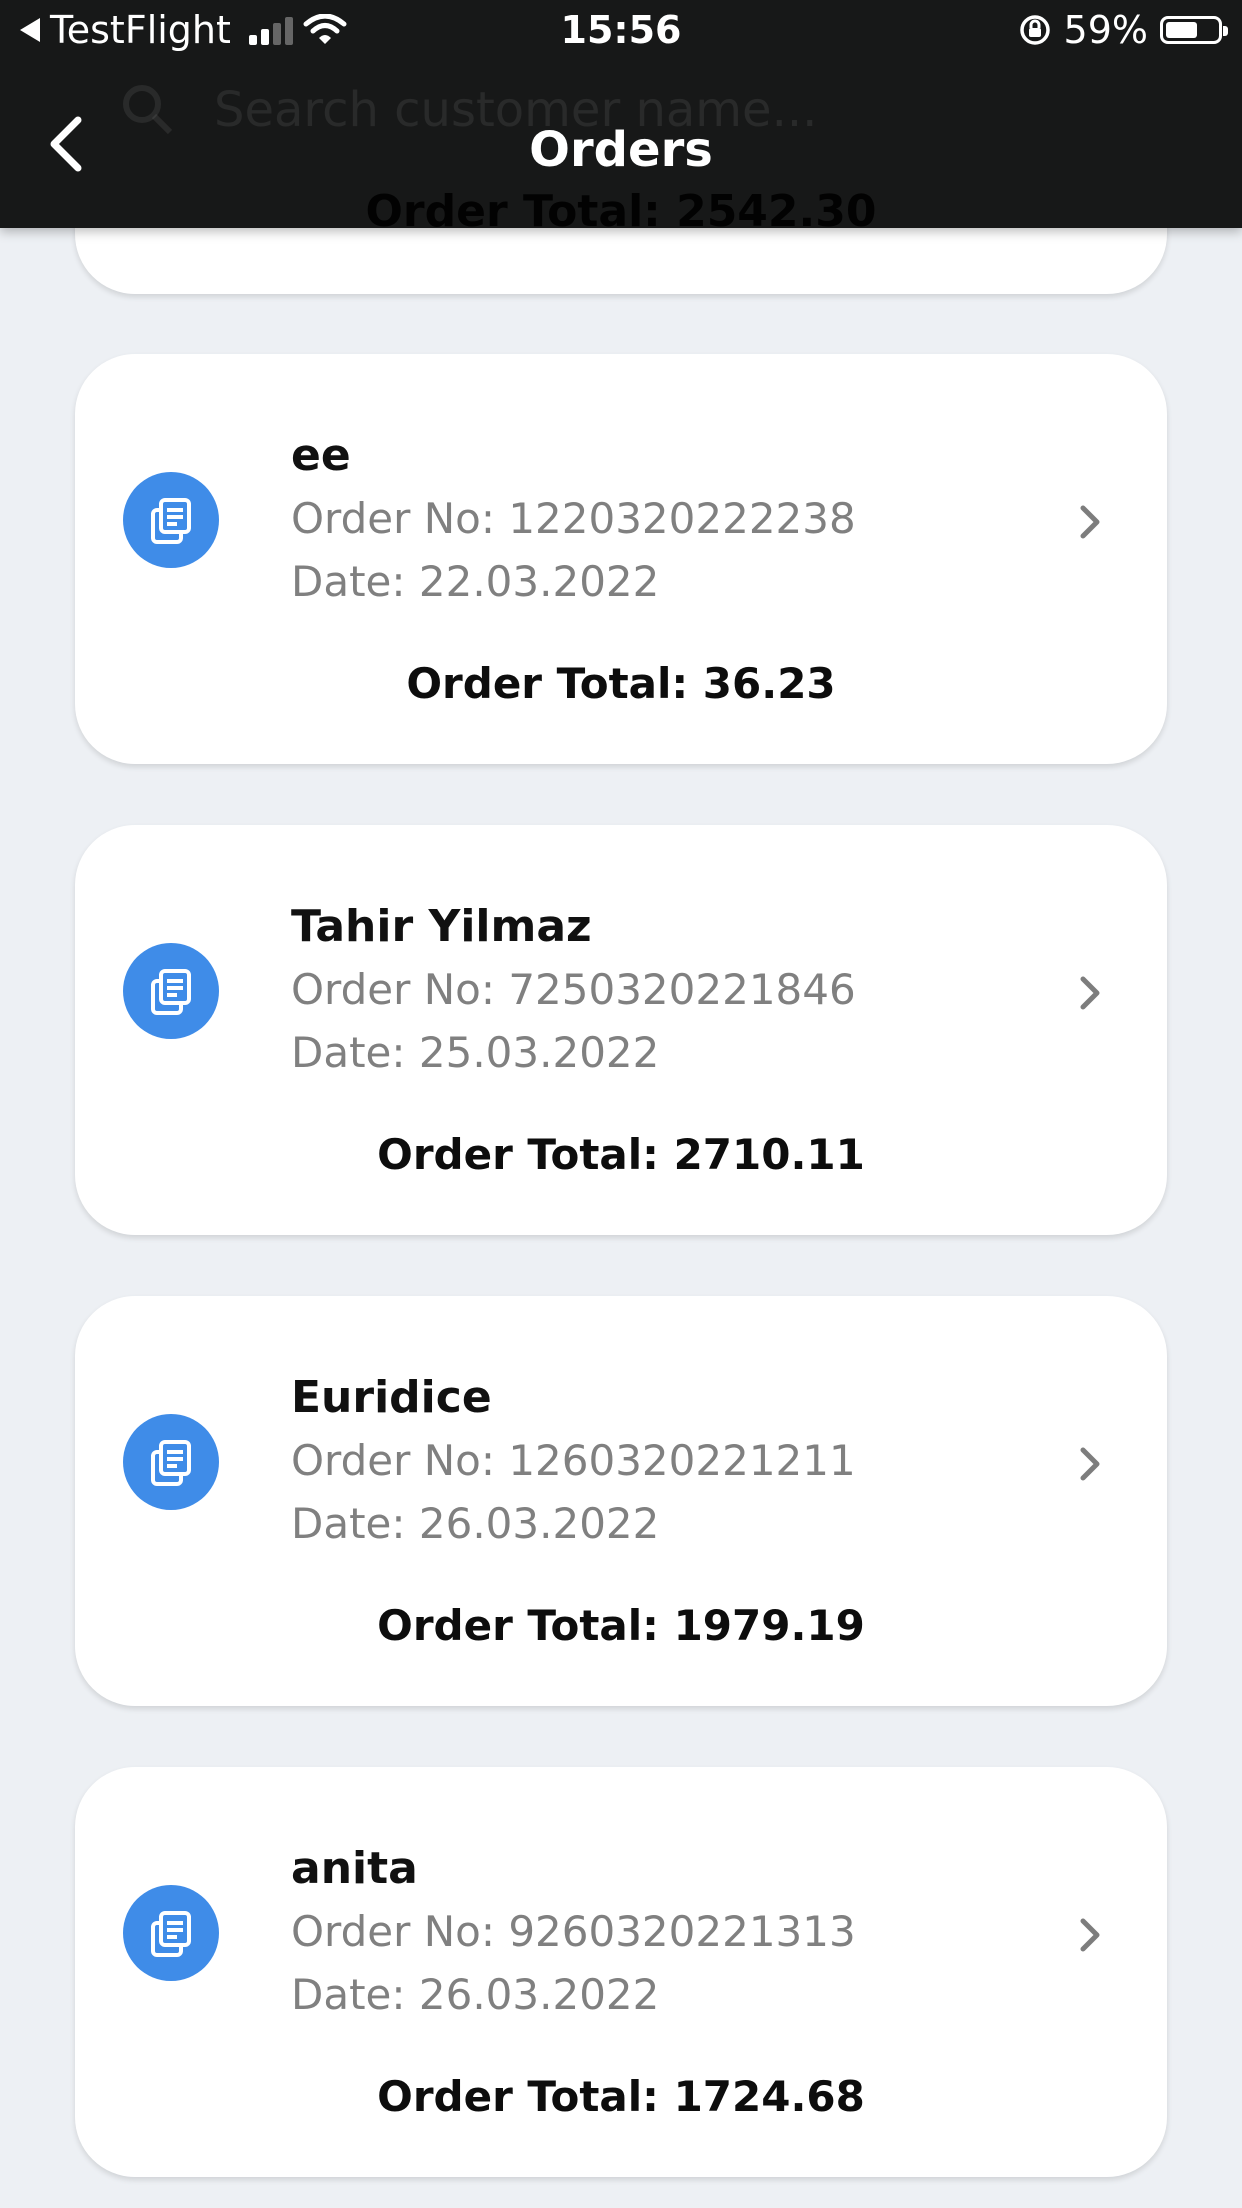  I want to click on partial-order-total: Order Total: 2542.30, so click(621, 211).